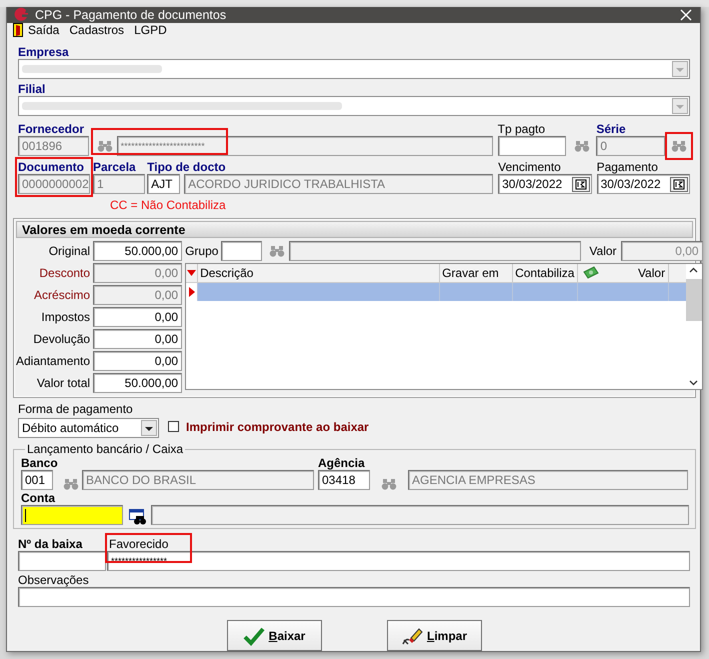 The width and height of the screenshot is (709, 659). Describe the element at coordinates (88, 428) in the screenshot. I see `payment-method-dropdown: Débito automático` at that location.